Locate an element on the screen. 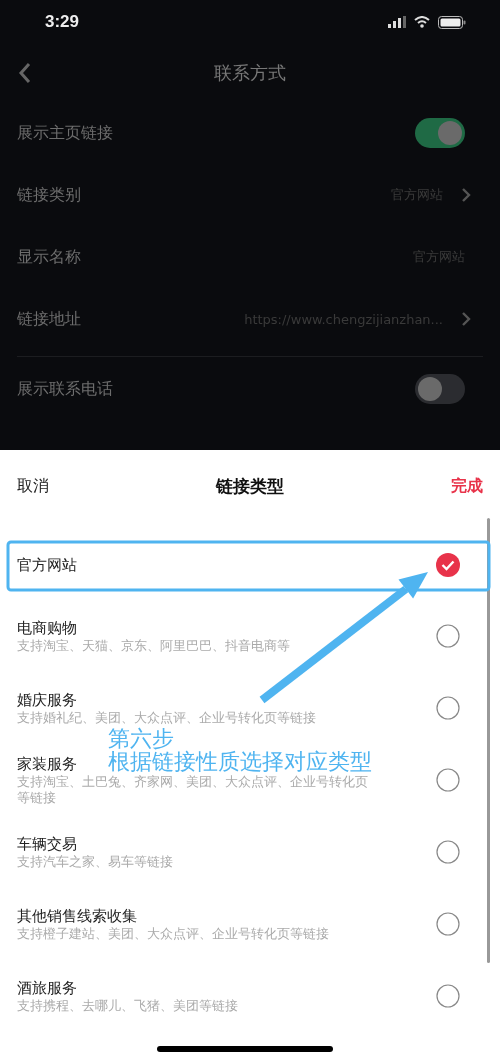  setting-label: 显示名称 is located at coordinates (49, 257).